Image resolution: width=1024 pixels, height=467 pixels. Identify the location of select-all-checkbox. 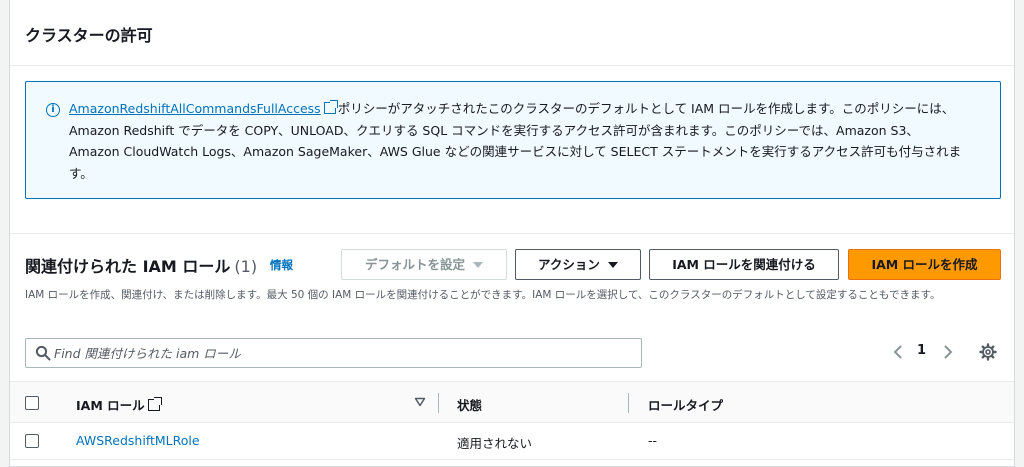
(32, 403).